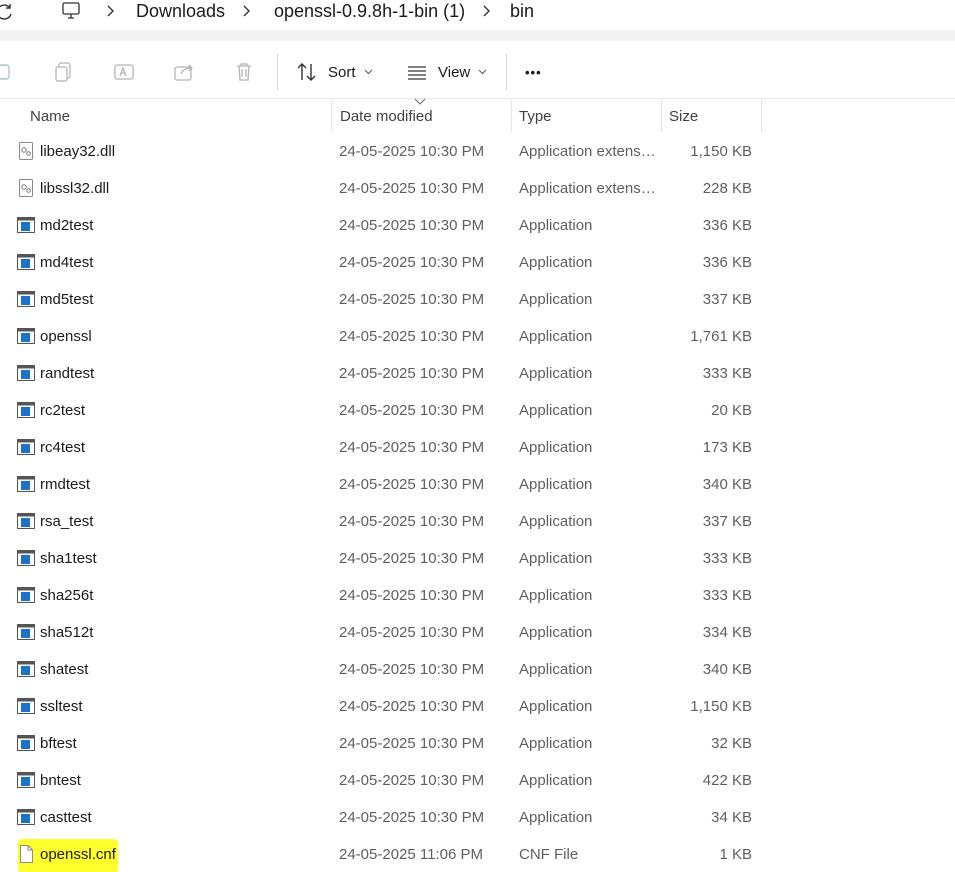 This screenshot has width=955, height=872. What do you see at coordinates (63, 447) in the screenshot?
I see `file-name: rc4test` at bounding box center [63, 447].